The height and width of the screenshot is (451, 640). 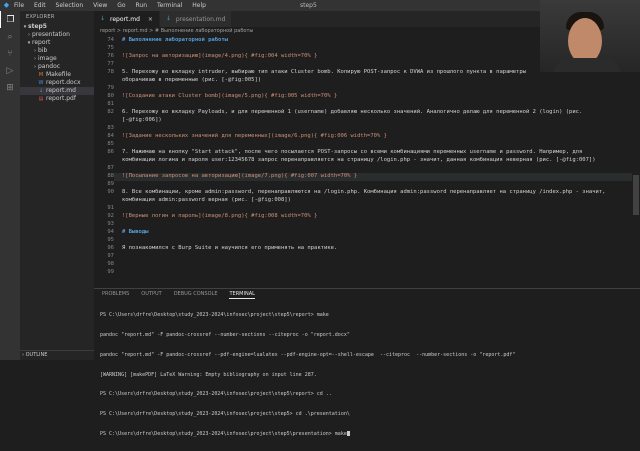 What do you see at coordinates (348, 433) in the screenshot?
I see `terminal-cursor` at bounding box center [348, 433].